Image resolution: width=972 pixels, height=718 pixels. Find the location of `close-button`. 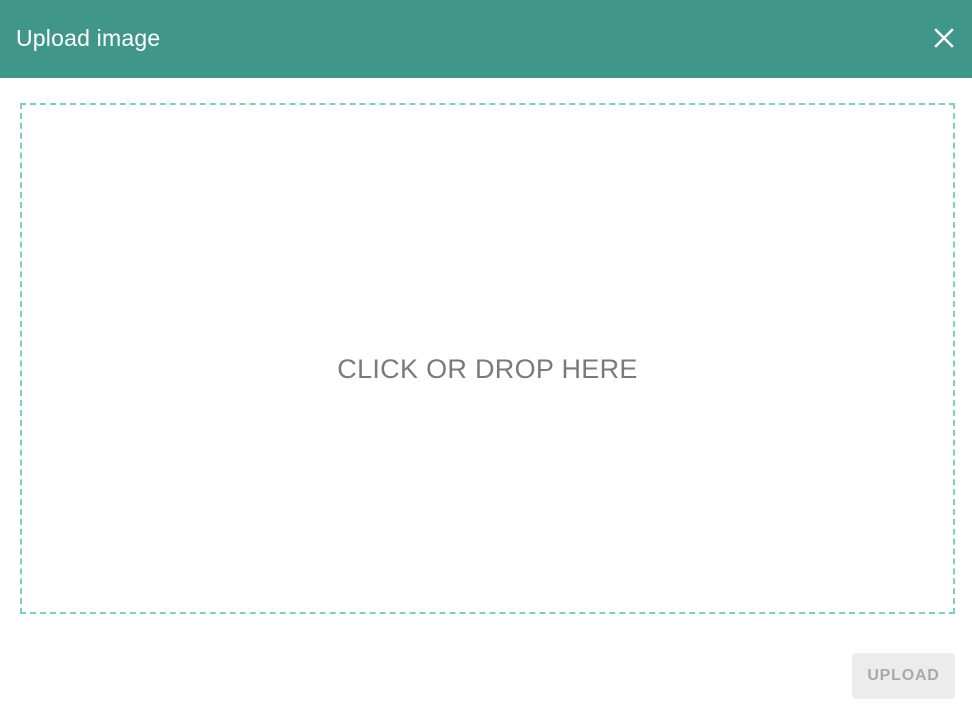

close-button is located at coordinates (944, 38).